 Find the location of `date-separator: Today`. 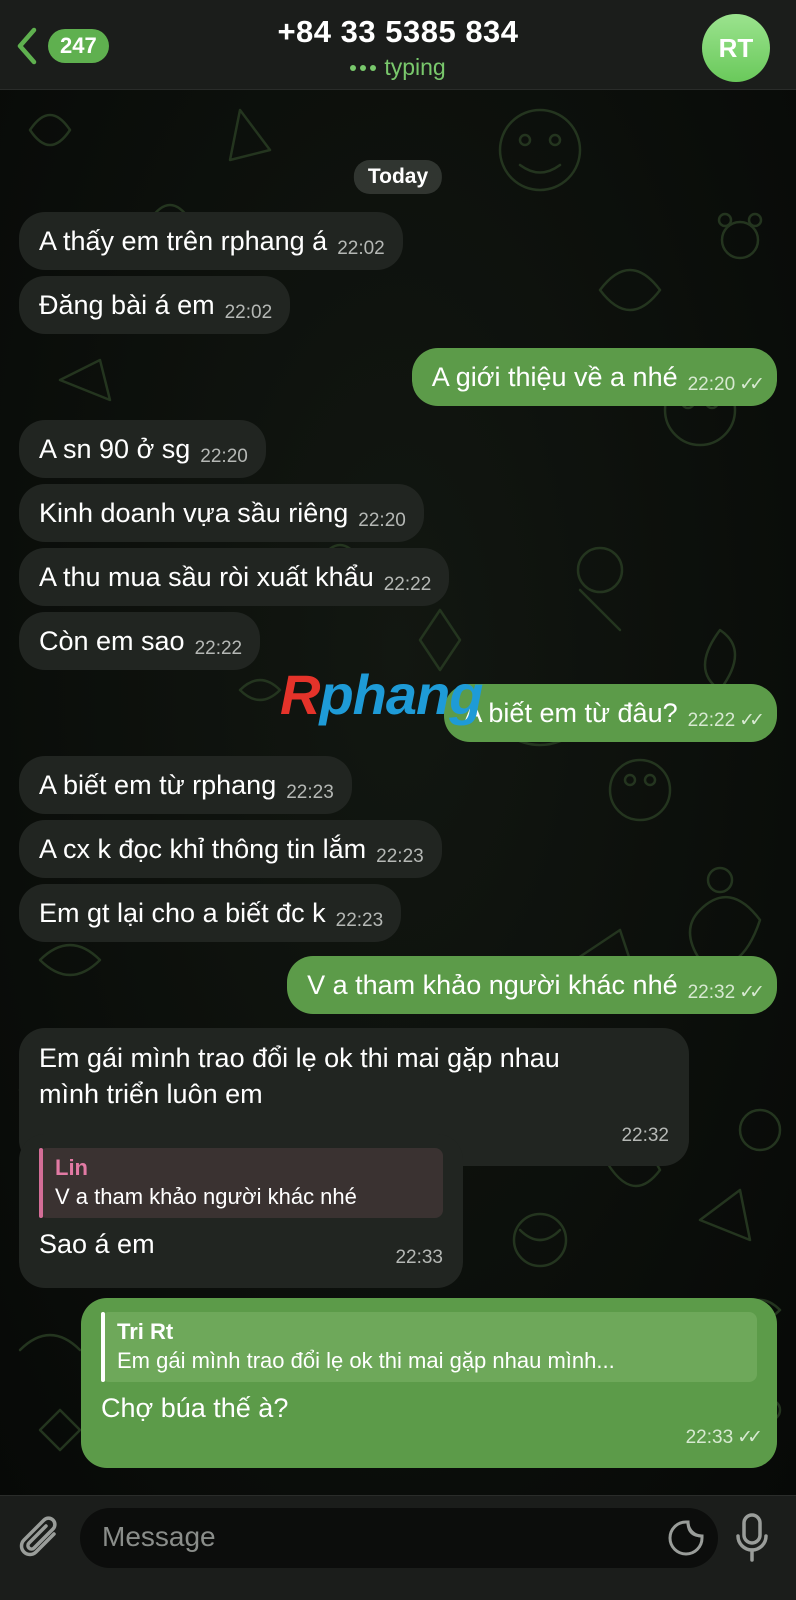

date-separator: Today is located at coordinates (398, 177).